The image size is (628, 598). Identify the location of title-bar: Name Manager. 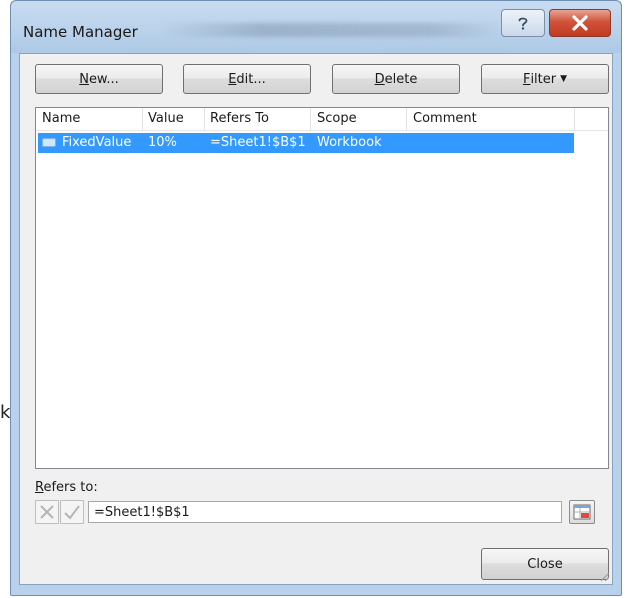
(316, 27).